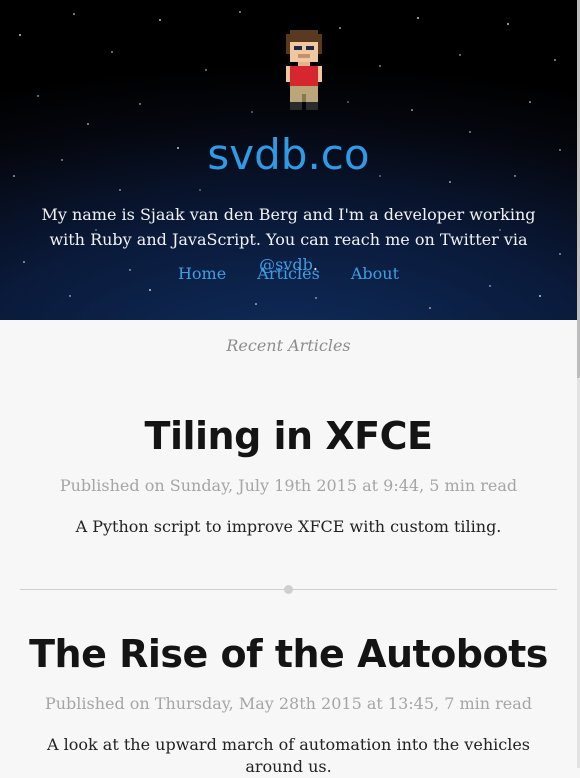  I want to click on main-nav: Home Articles About, so click(288, 273).